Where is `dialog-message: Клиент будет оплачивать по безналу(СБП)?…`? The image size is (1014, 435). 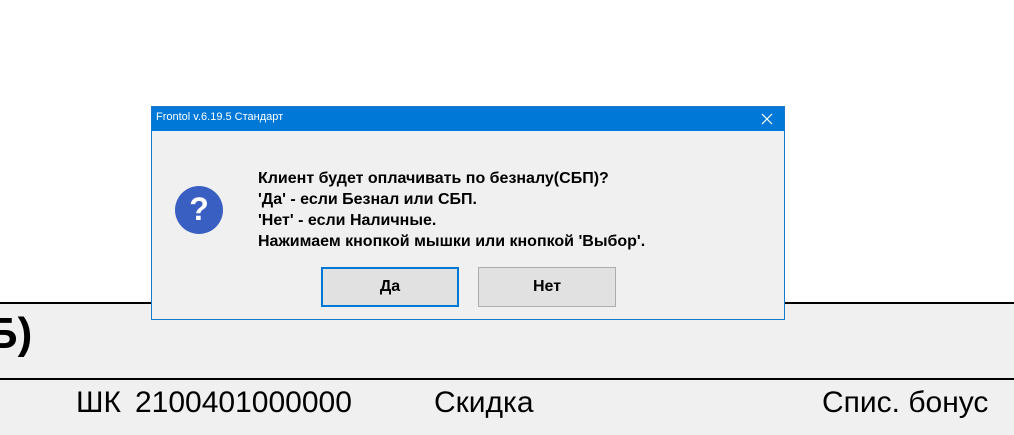 dialog-message: Клиент будет оплачивать по безналу(СБП)?… is located at coordinates (451, 210).